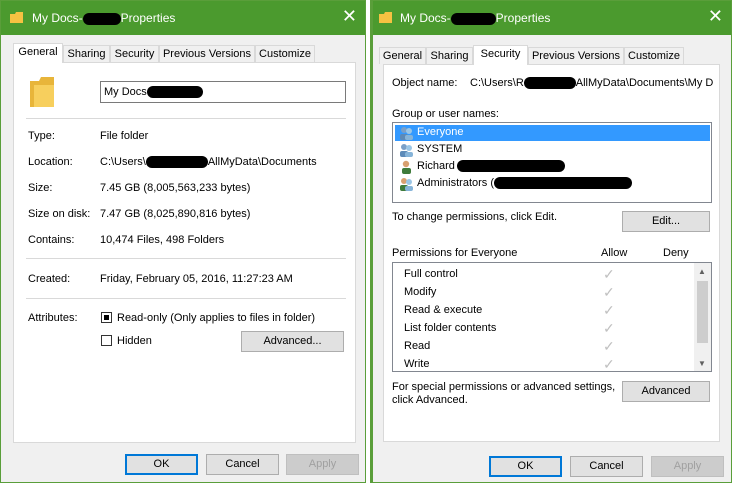 The height and width of the screenshot is (484, 732). Describe the element at coordinates (702, 363) in the screenshot. I see `scroll-down-icon: ▼` at that location.